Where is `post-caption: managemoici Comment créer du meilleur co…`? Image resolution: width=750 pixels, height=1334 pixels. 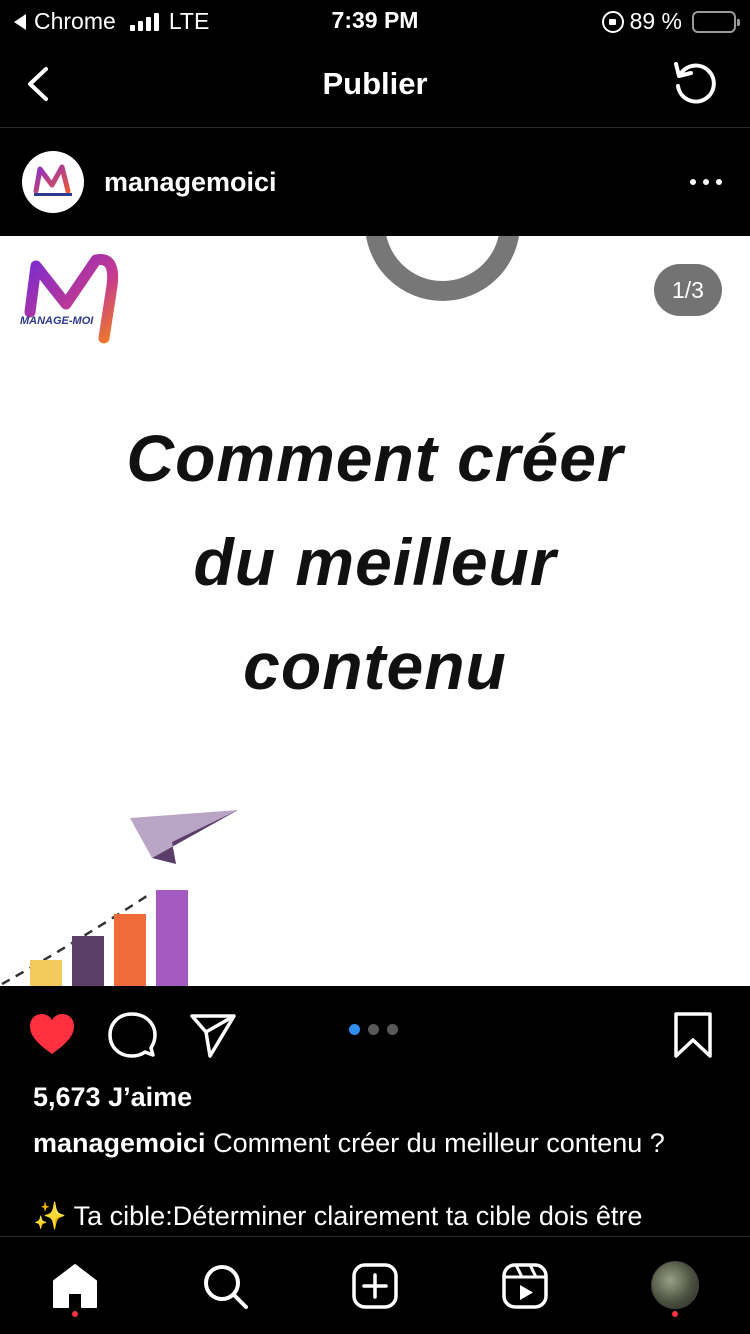
post-caption: managemoici Comment créer du meilleur co… is located at coordinates (381, 1143).